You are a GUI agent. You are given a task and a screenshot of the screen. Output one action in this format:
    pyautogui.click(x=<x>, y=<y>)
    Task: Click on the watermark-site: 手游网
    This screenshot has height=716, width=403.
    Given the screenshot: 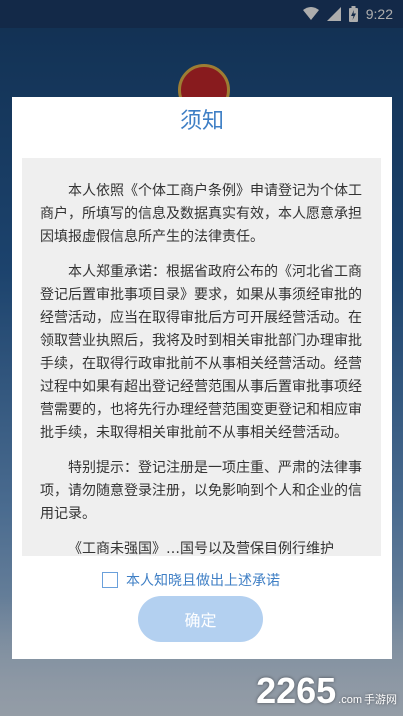 What is the action you would take?
    pyautogui.click(x=380, y=700)
    